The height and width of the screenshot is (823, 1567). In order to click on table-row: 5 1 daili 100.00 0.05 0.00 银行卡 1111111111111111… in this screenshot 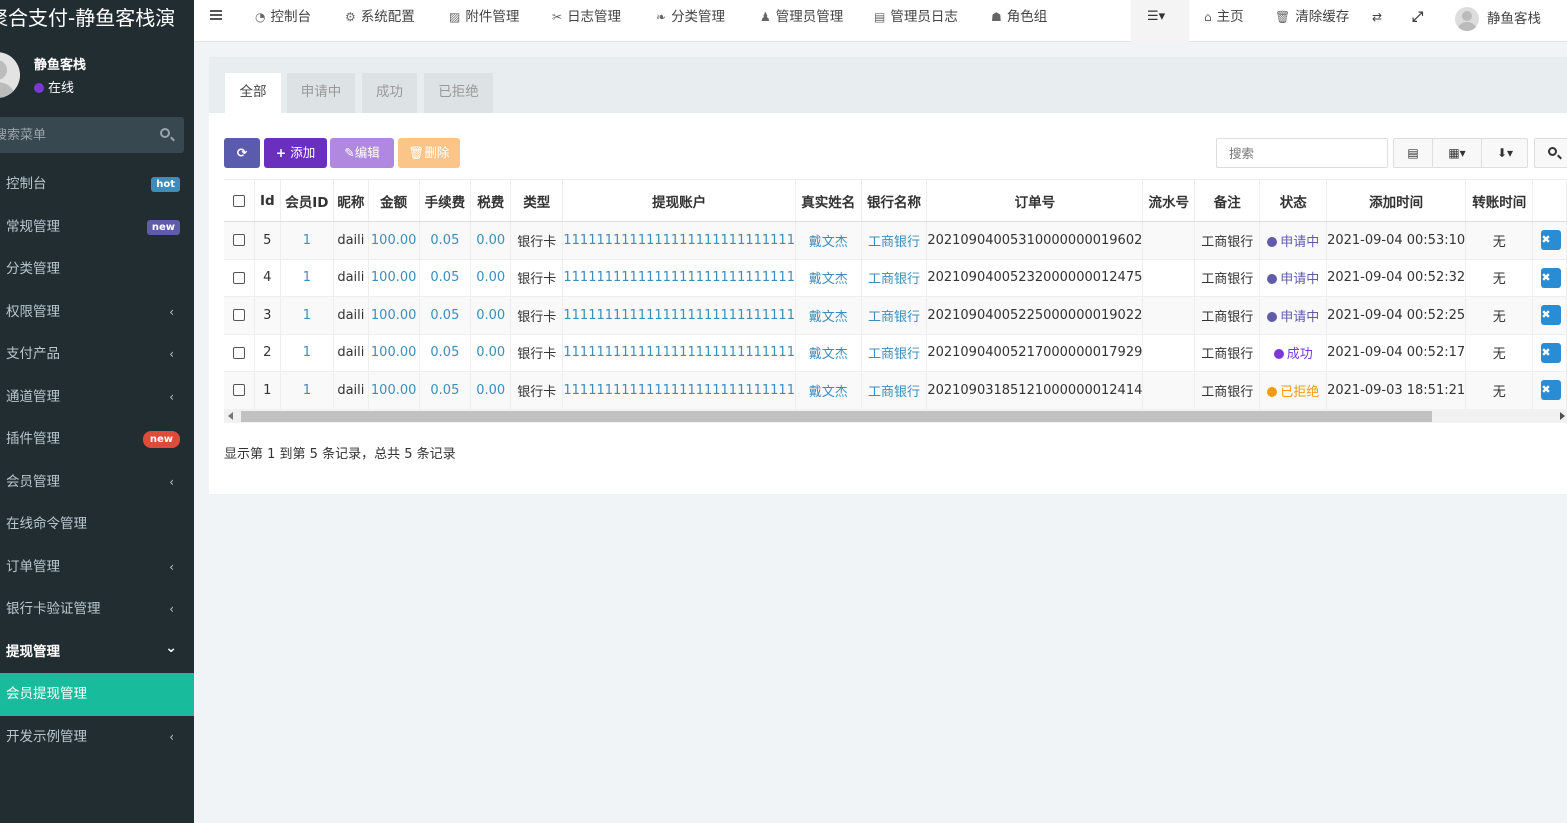, I will do `click(895, 240)`.